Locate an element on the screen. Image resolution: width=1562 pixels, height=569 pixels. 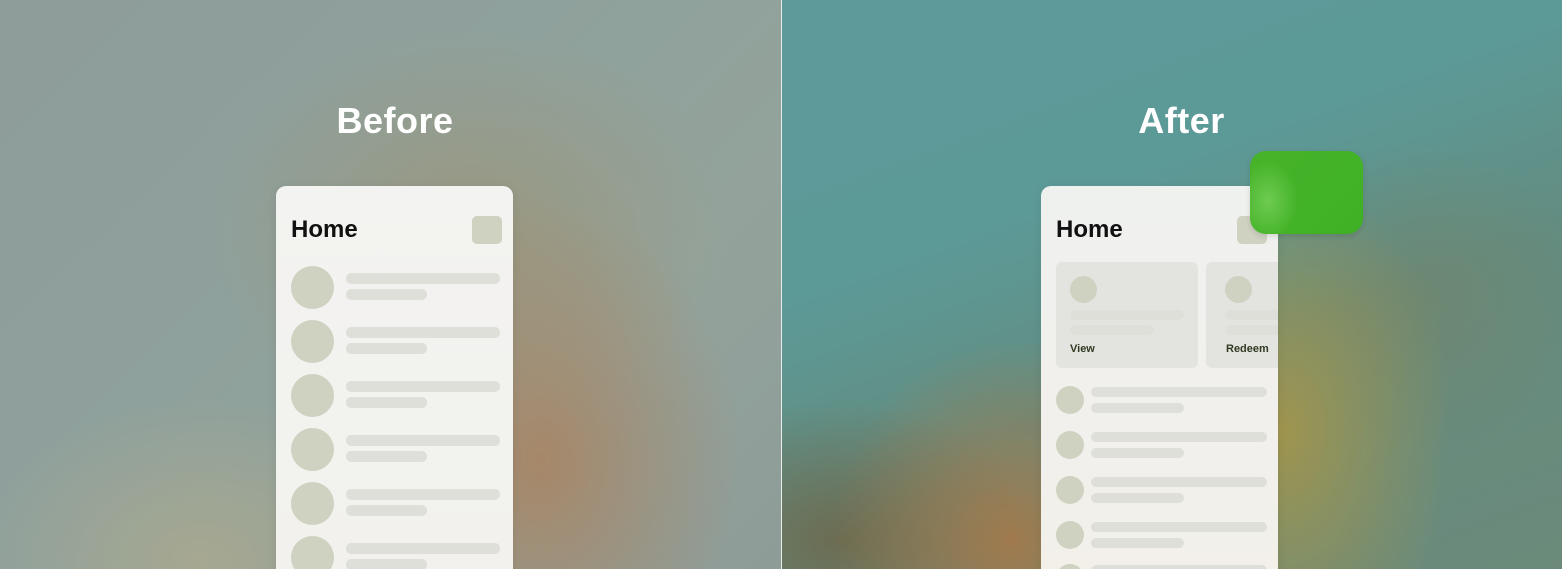
green-notification-badge is located at coordinates (1306, 192).